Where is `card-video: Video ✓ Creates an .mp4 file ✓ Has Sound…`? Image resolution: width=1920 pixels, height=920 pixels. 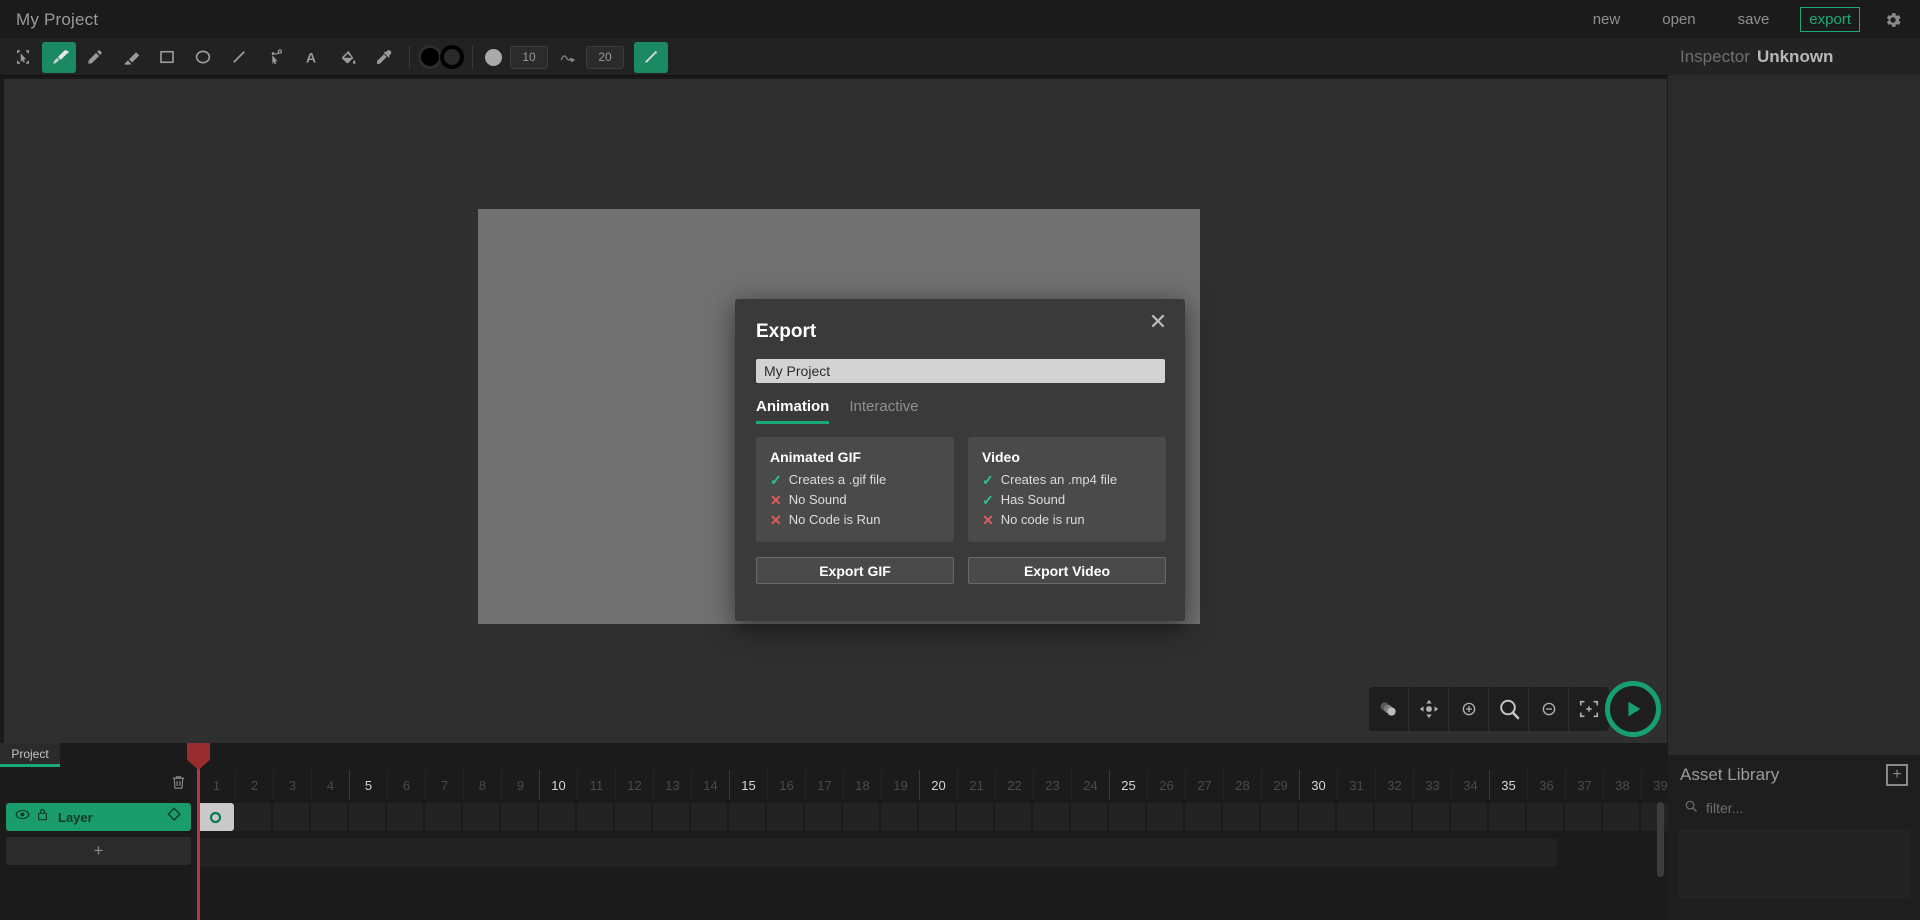 card-video: Video ✓ Creates an .mp4 file ✓ Has Sound… is located at coordinates (1067, 489).